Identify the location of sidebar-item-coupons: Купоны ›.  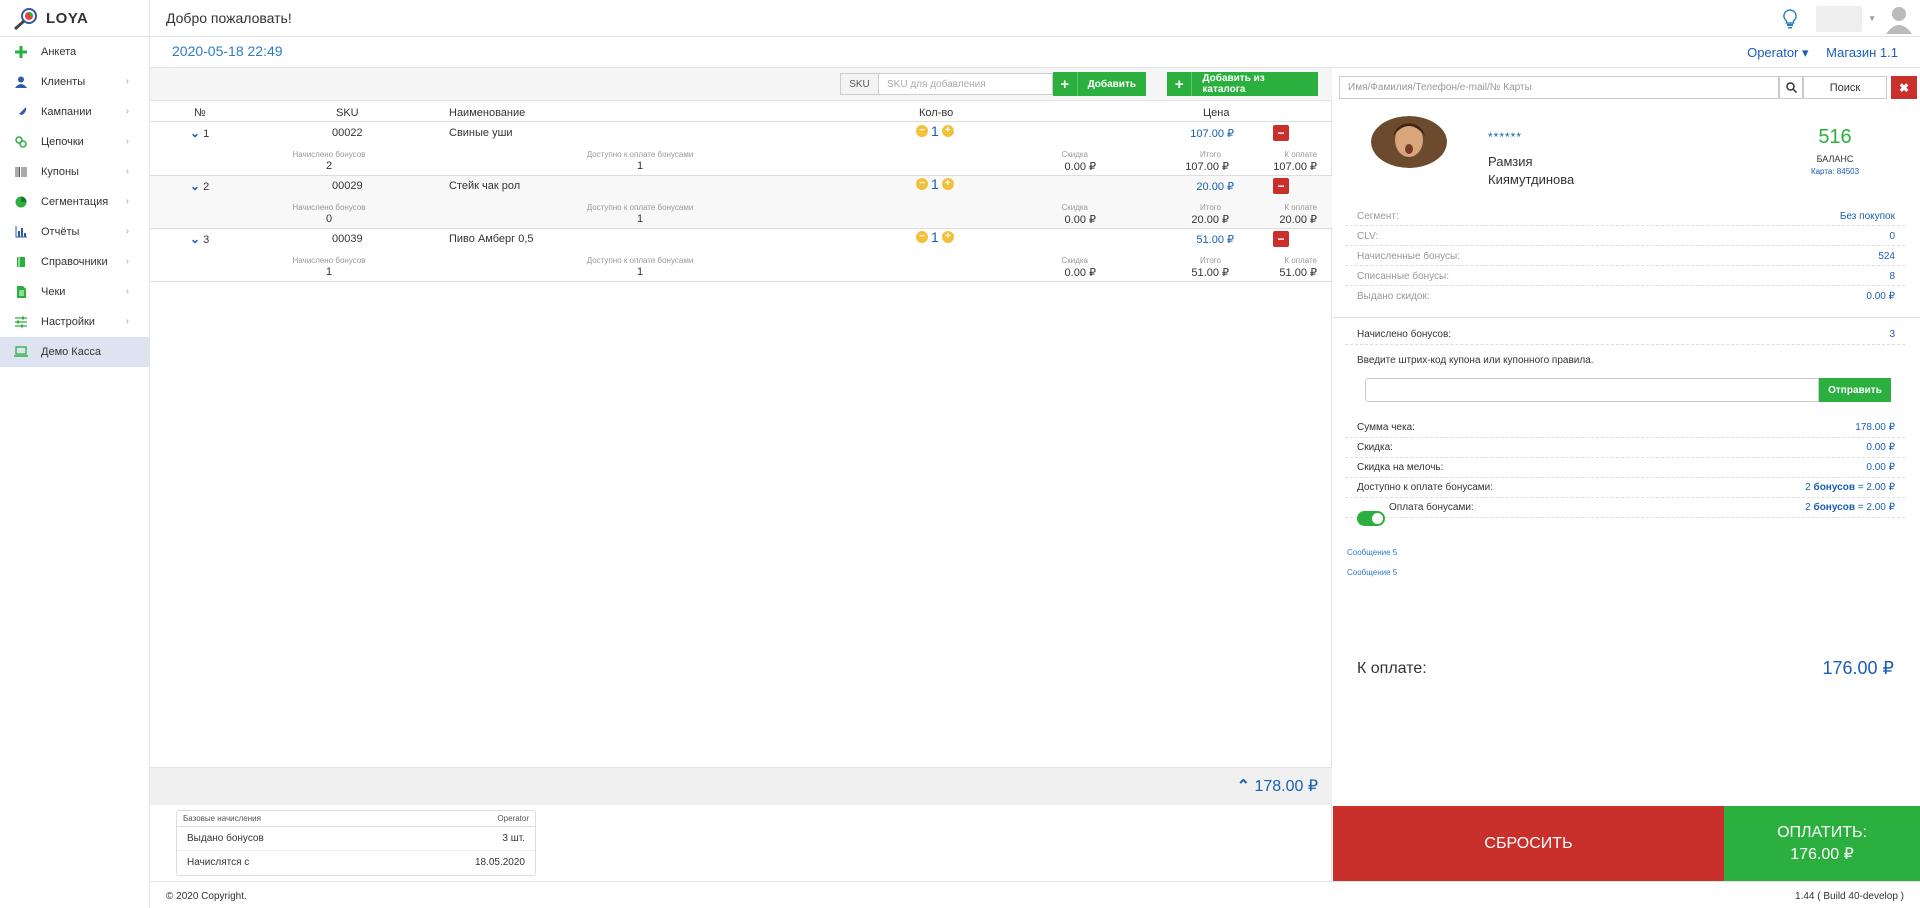
(74, 172).